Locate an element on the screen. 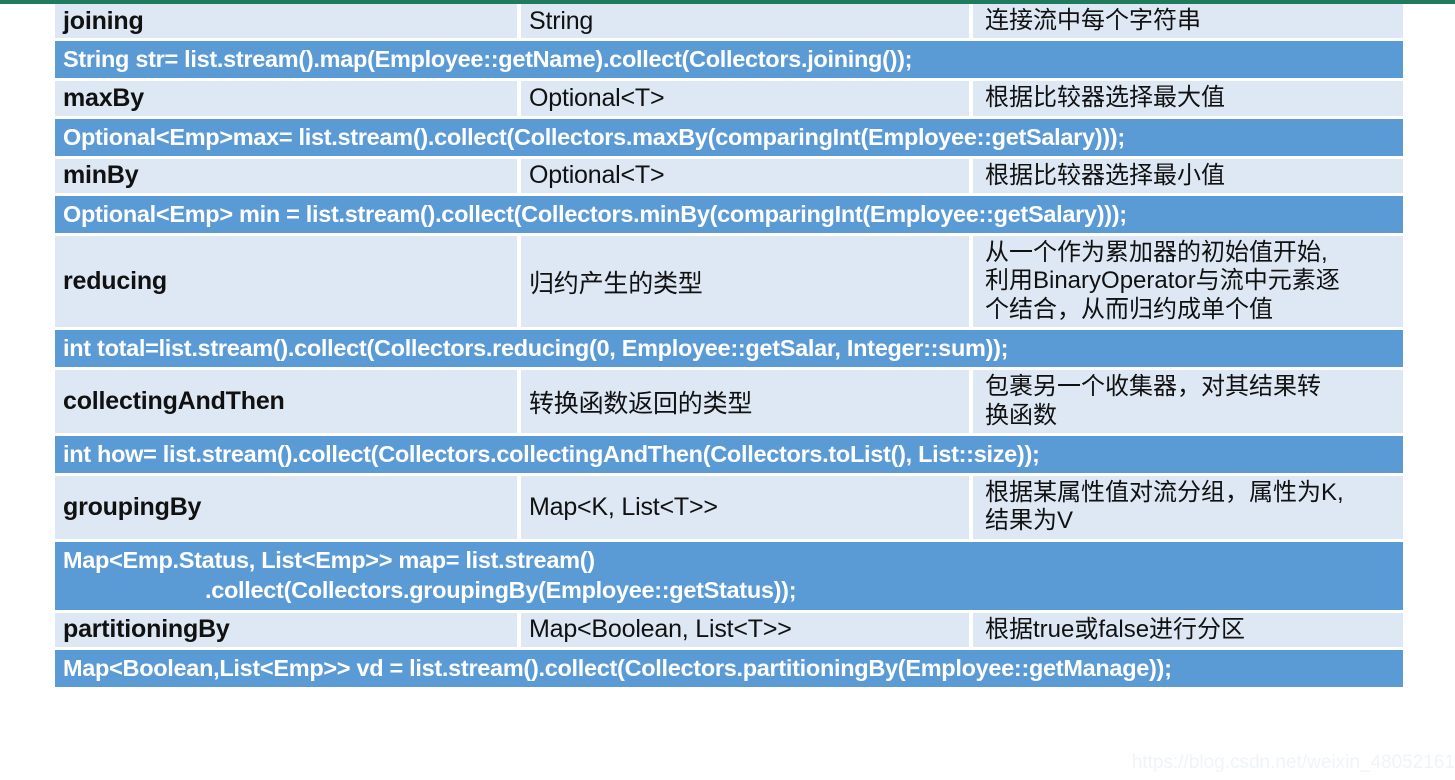 This screenshot has width=1455, height=780. description-line: 利用BinaryOperator与流中元素逐 is located at coordinates (1162, 281).